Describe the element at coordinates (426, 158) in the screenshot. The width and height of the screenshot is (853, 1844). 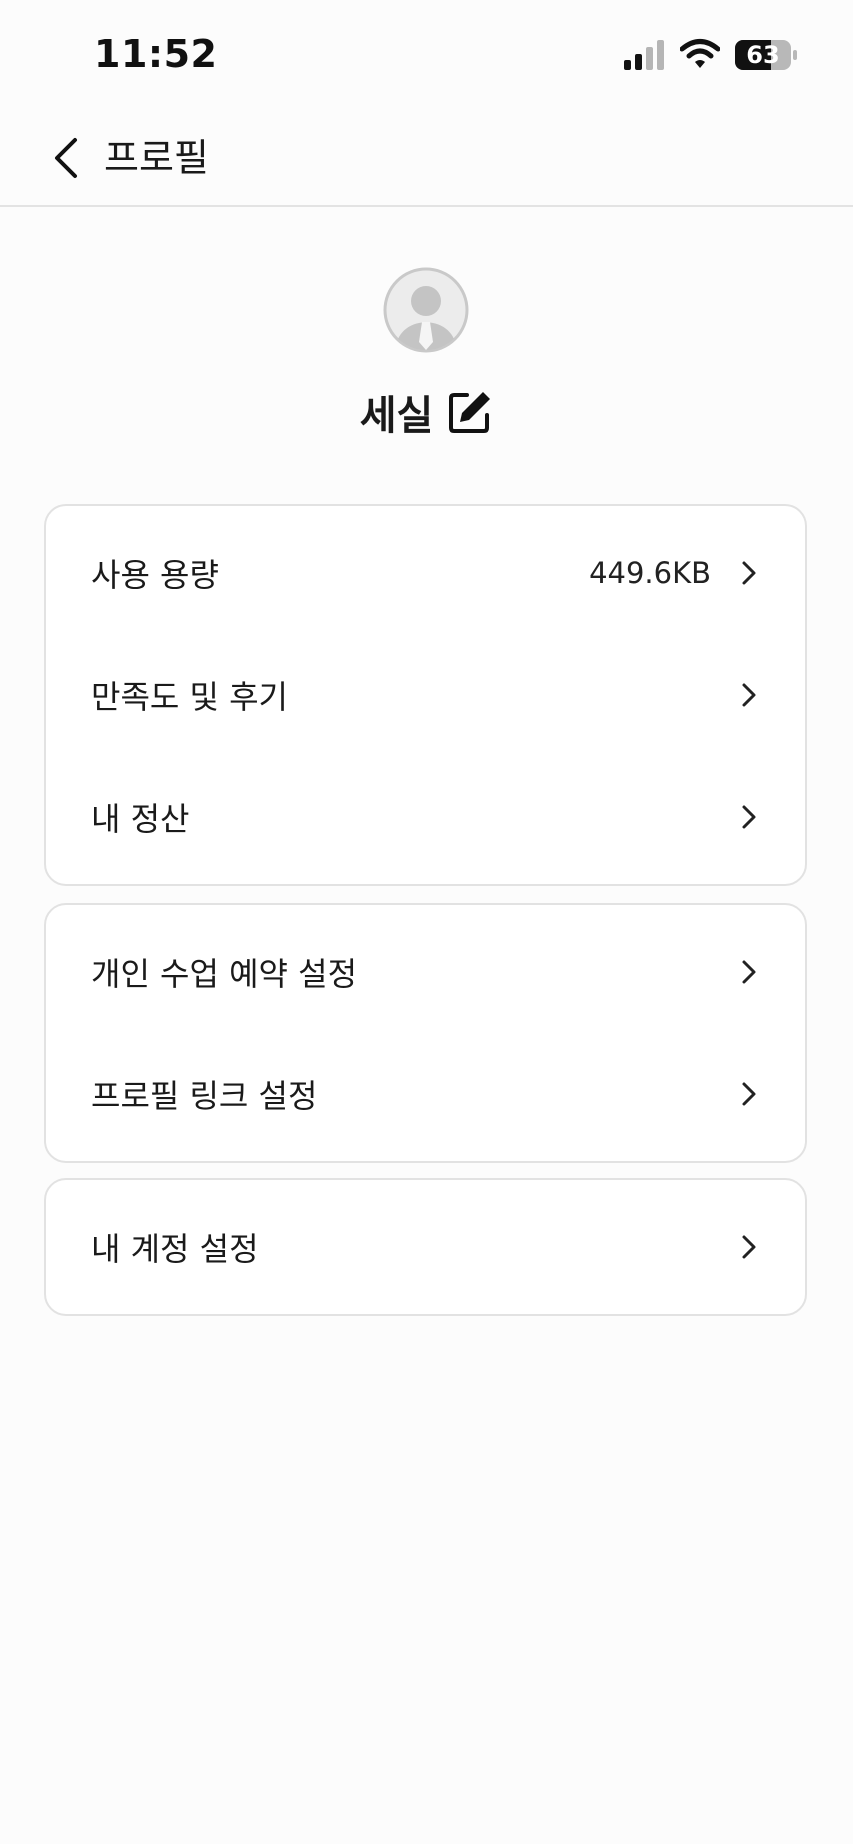
I see `nav-bar: 프로필` at that location.